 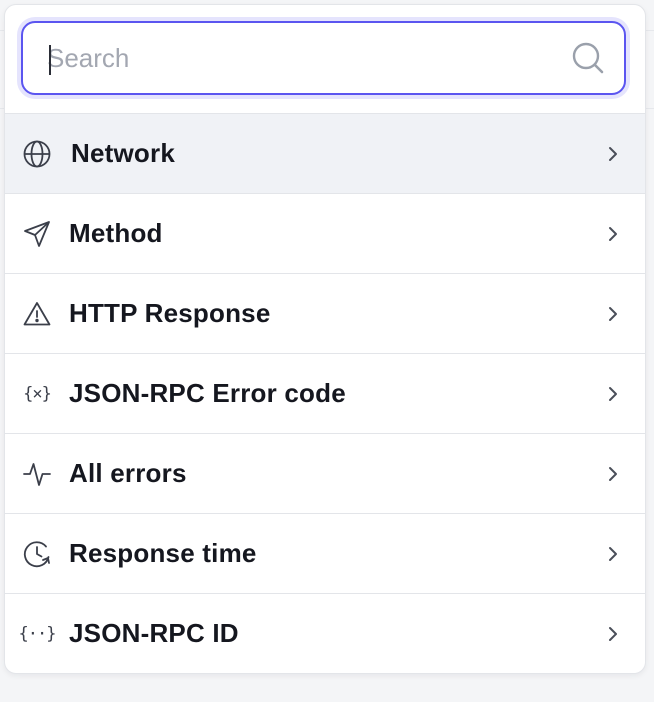 What do you see at coordinates (325, 314) in the screenshot?
I see `menu-item-http-response: HTTP Response` at bounding box center [325, 314].